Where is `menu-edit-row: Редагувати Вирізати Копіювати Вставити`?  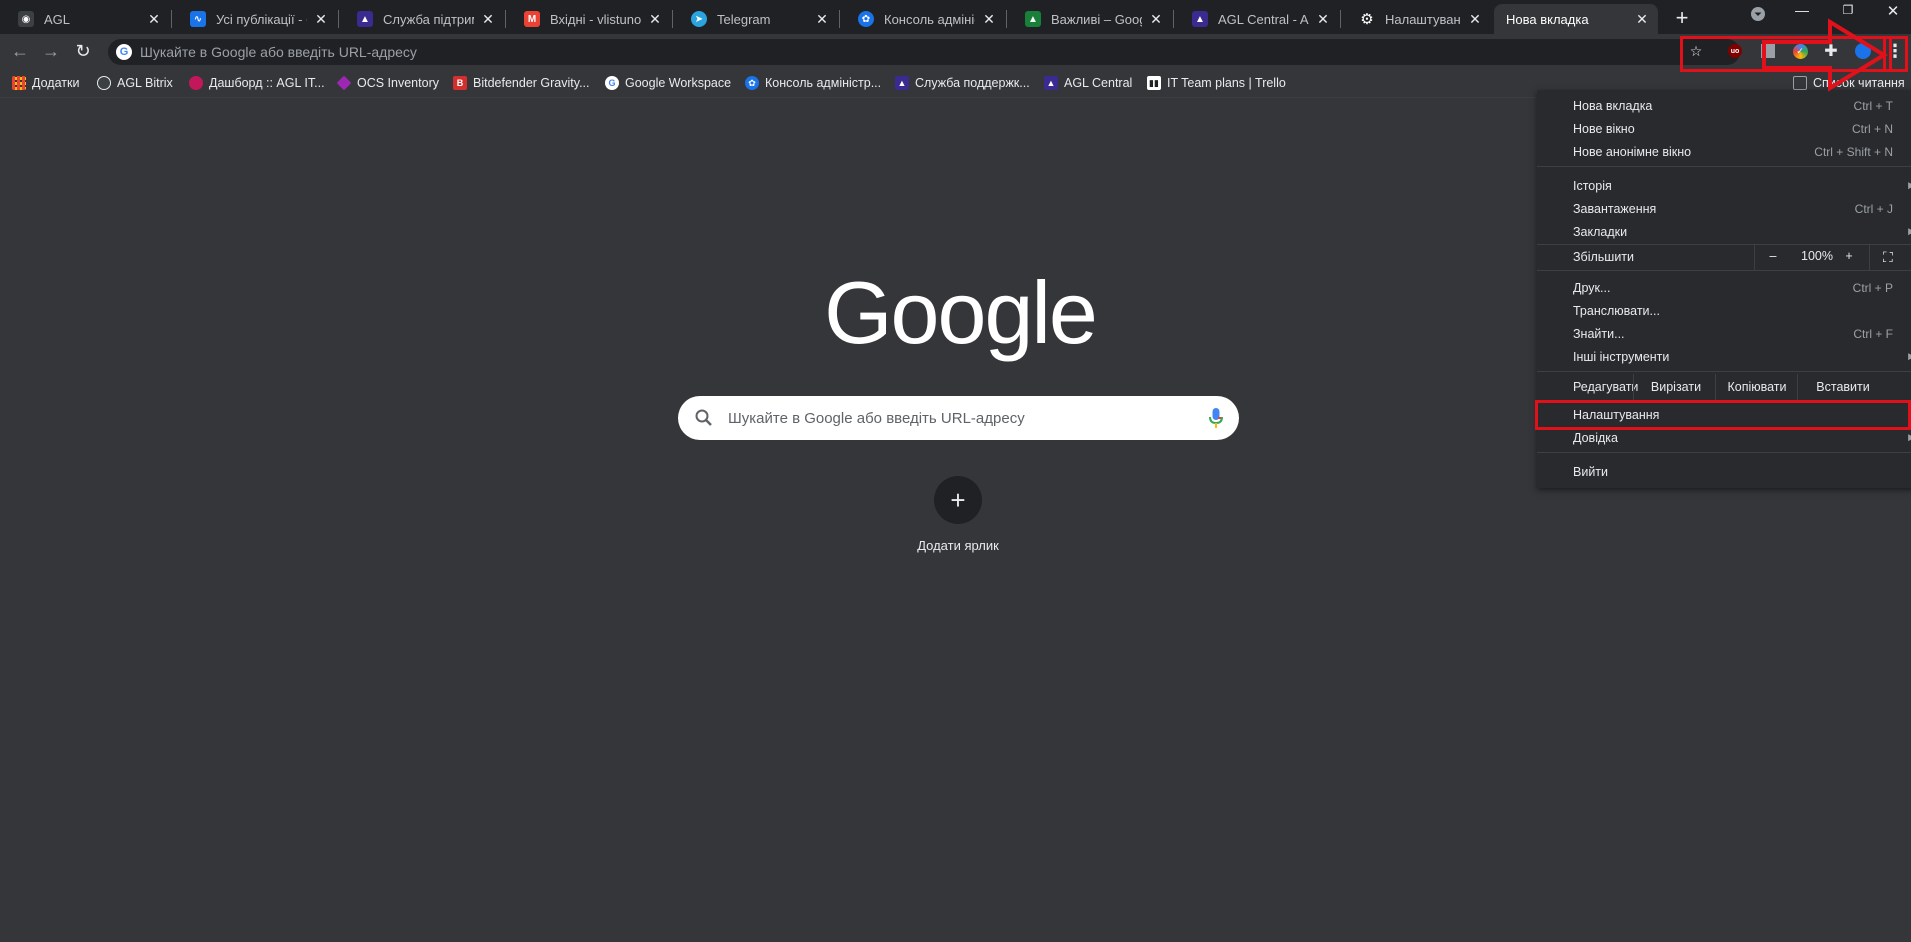 menu-edit-row: Редагувати Вирізати Копіювати Вставити is located at coordinates (1724, 387).